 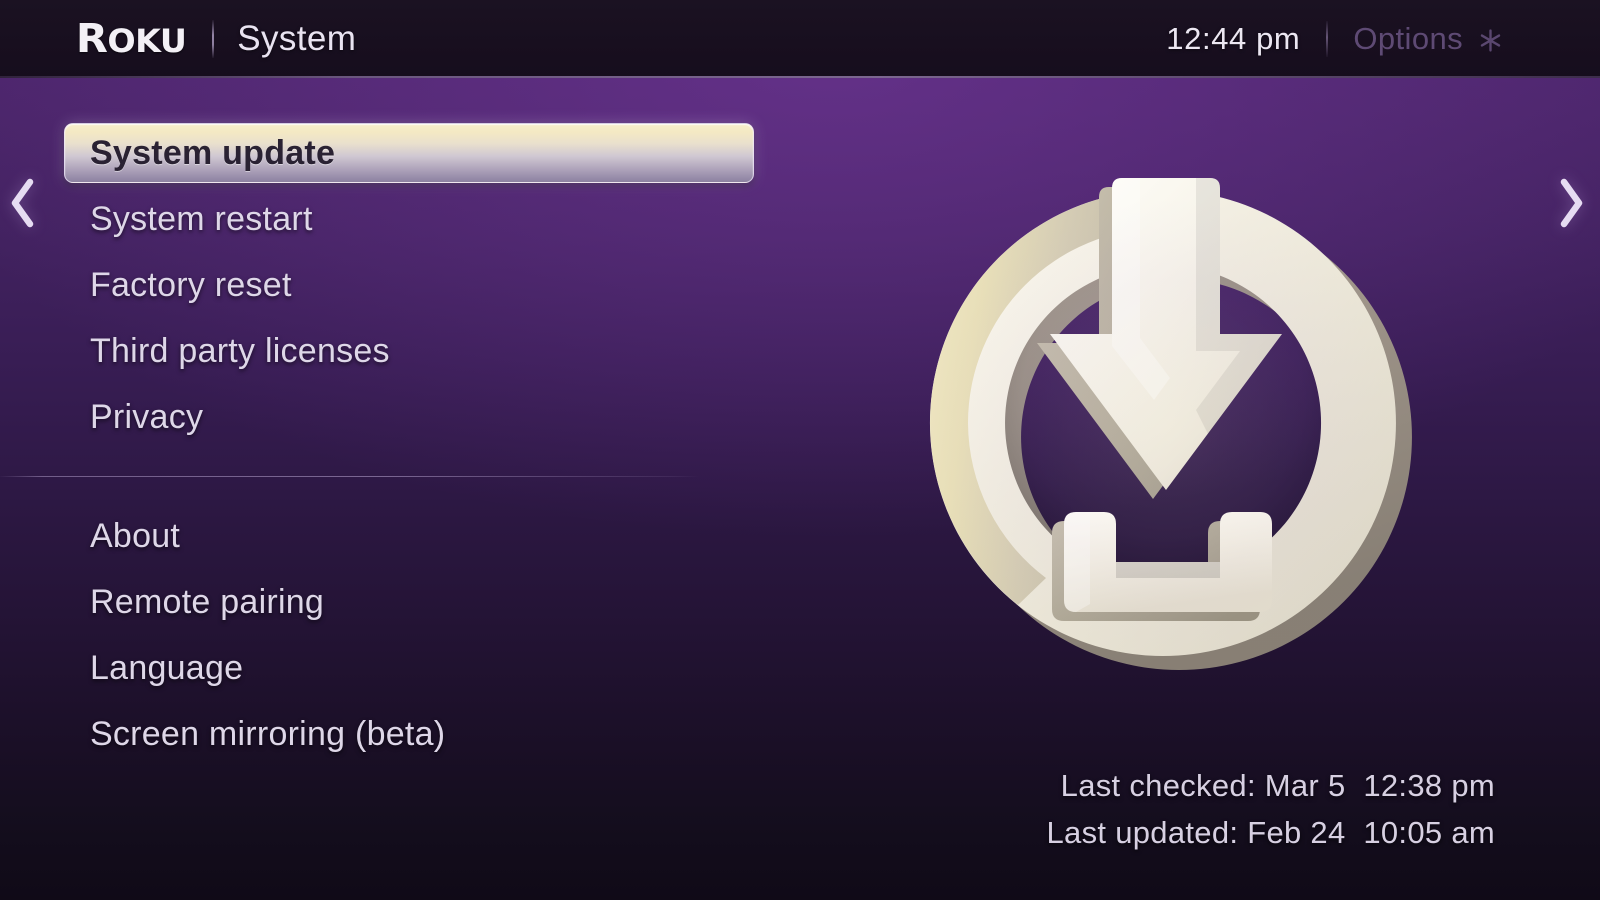 I want to click on menu-item-label: Language, so click(x=167, y=667).